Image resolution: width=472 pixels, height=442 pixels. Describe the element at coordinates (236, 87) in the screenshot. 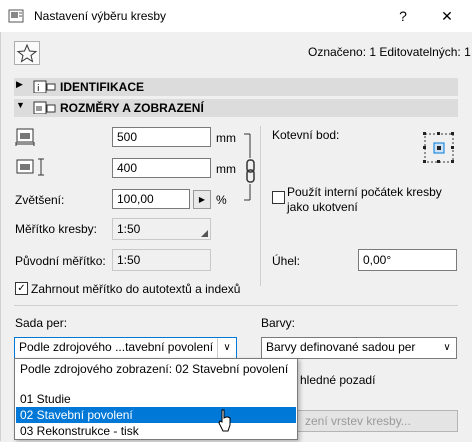

I see `section-identification: ▶ i IDENTIFIKACE` at that location.